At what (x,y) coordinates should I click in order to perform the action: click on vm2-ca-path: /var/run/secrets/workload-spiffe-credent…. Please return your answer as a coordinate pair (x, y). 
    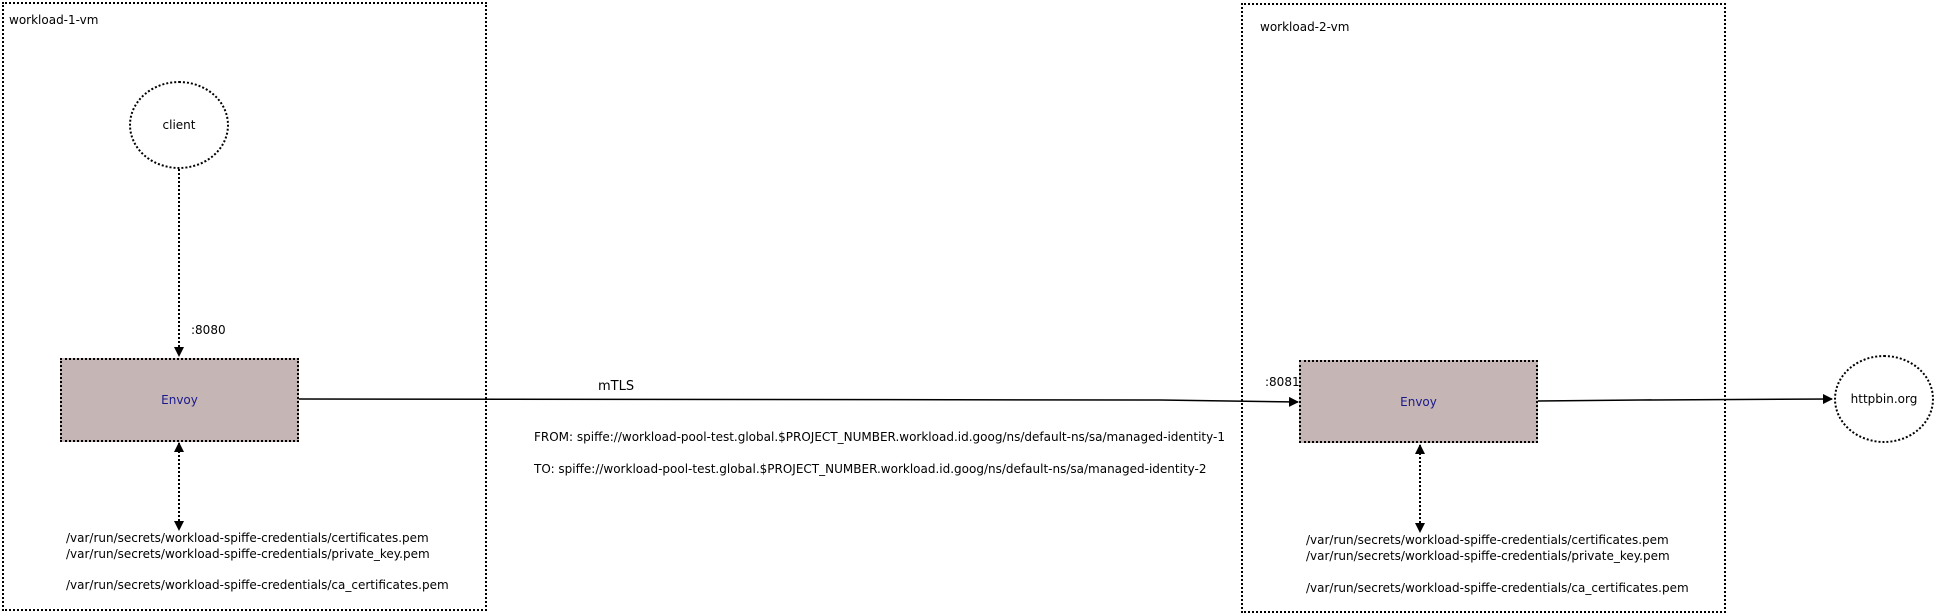
    Looking at the image, I should click on (1497, 588).